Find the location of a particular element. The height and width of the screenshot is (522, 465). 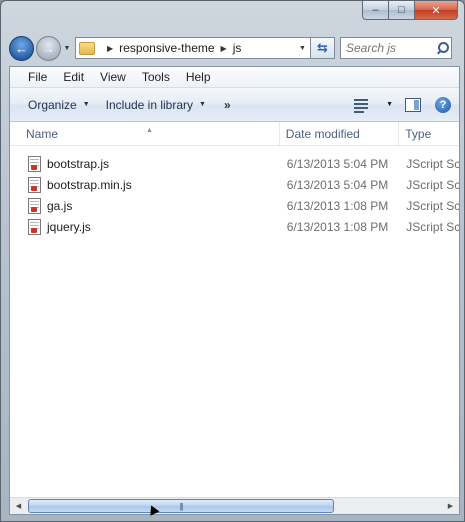

scroll-track: ||| is located at coordinates (234, 506).